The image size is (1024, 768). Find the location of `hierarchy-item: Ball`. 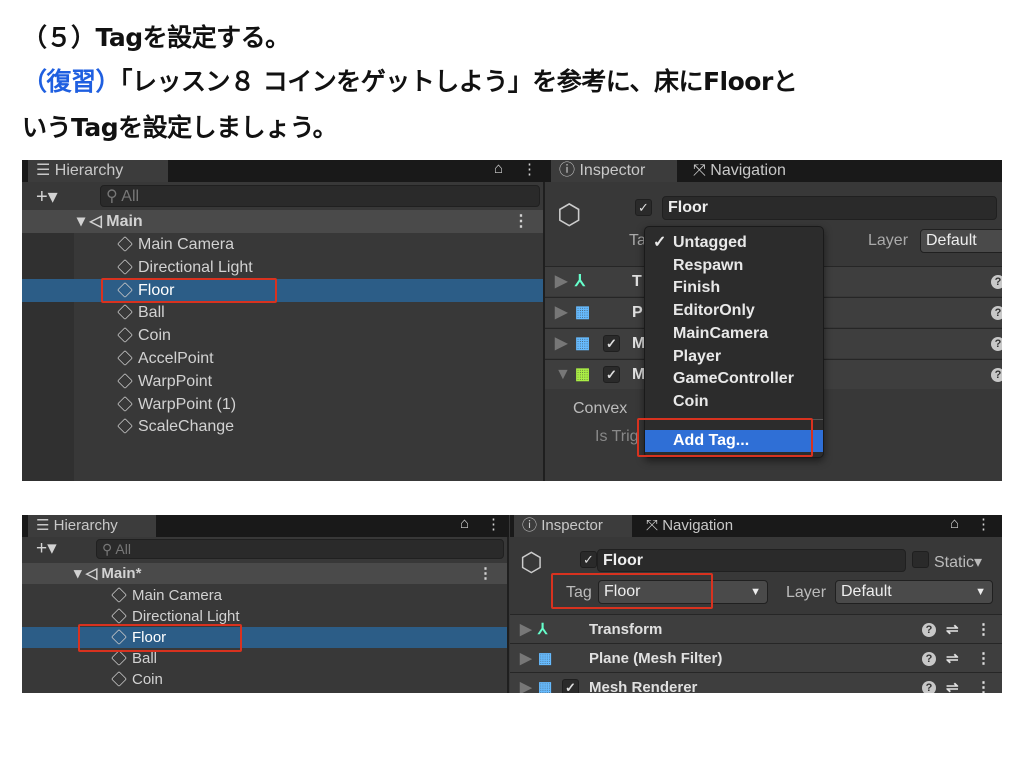

hierarchy-item: Ball is located at coordinates (282, 312).